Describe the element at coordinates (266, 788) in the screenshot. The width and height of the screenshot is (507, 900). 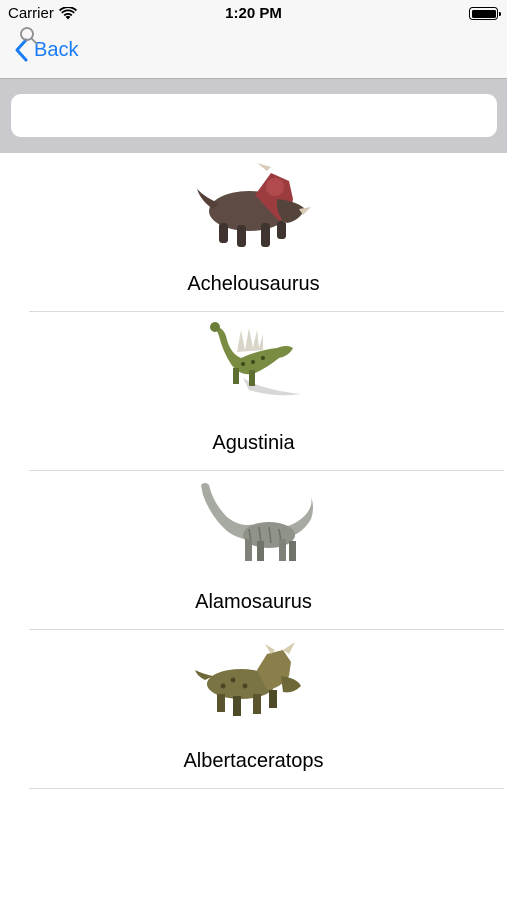
I see `row-separator` at that location.